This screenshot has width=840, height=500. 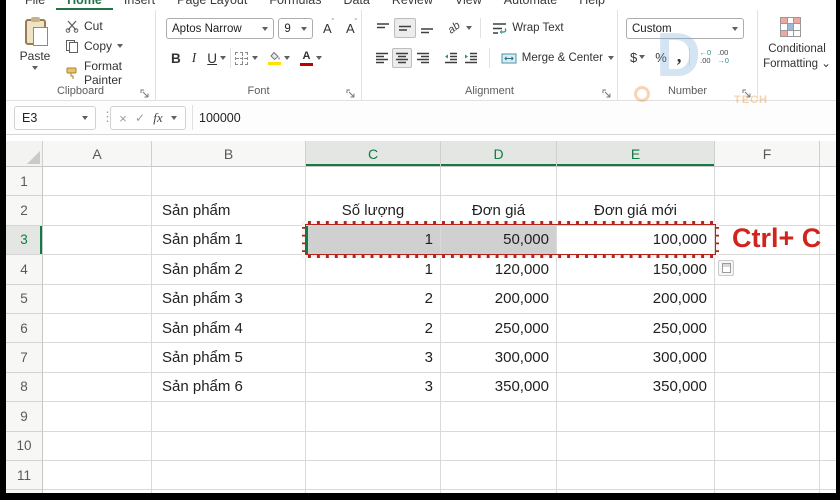 What do you see at coordinates (499, 270) in the screenshot?
I see `cell-d4: 120,000` at bounding box center [499, 270].